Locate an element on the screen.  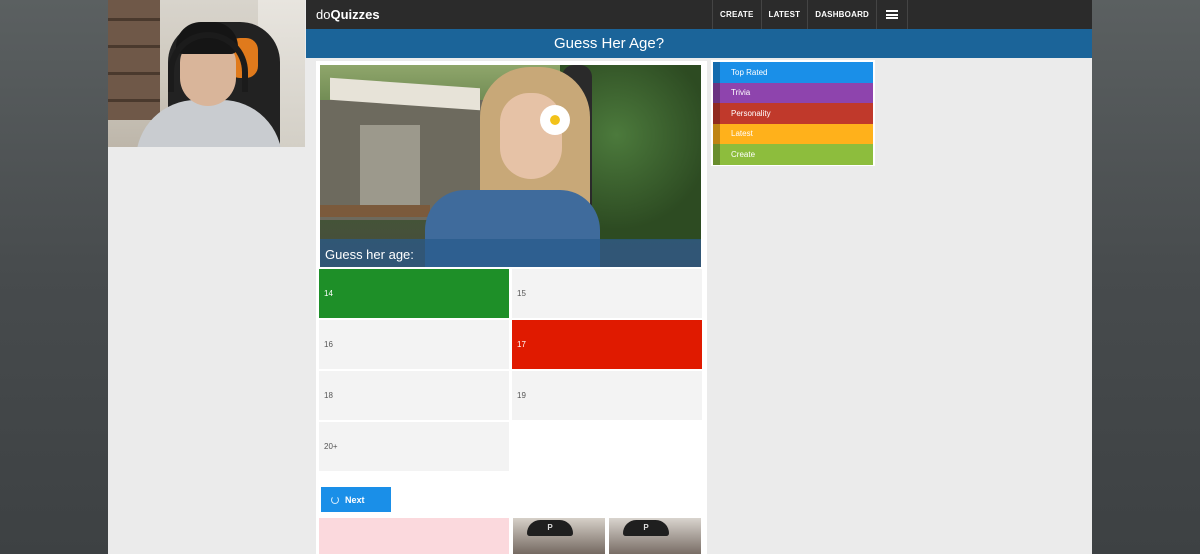
answer-option-15: 15 is located at coordinates (607, 293).